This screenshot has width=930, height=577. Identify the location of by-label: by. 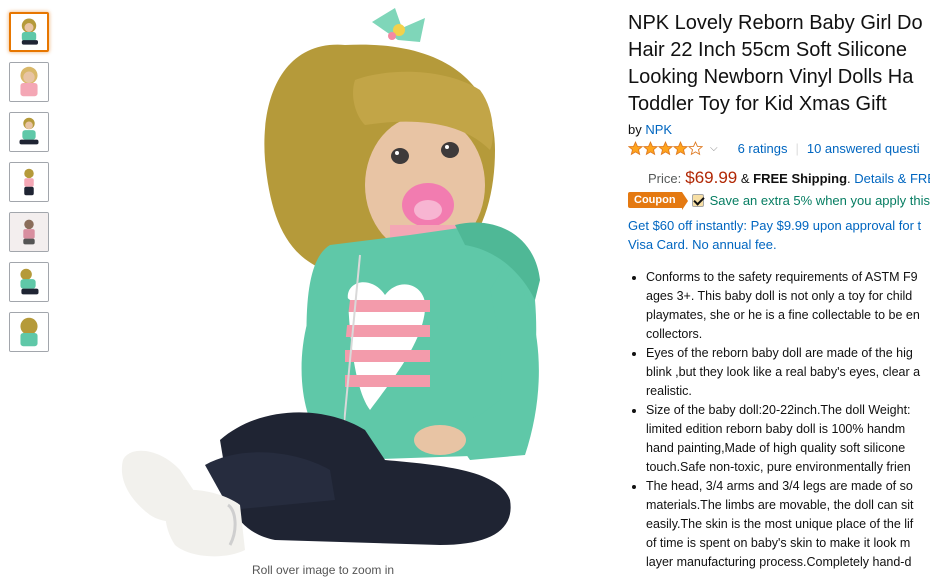
(635, 129).